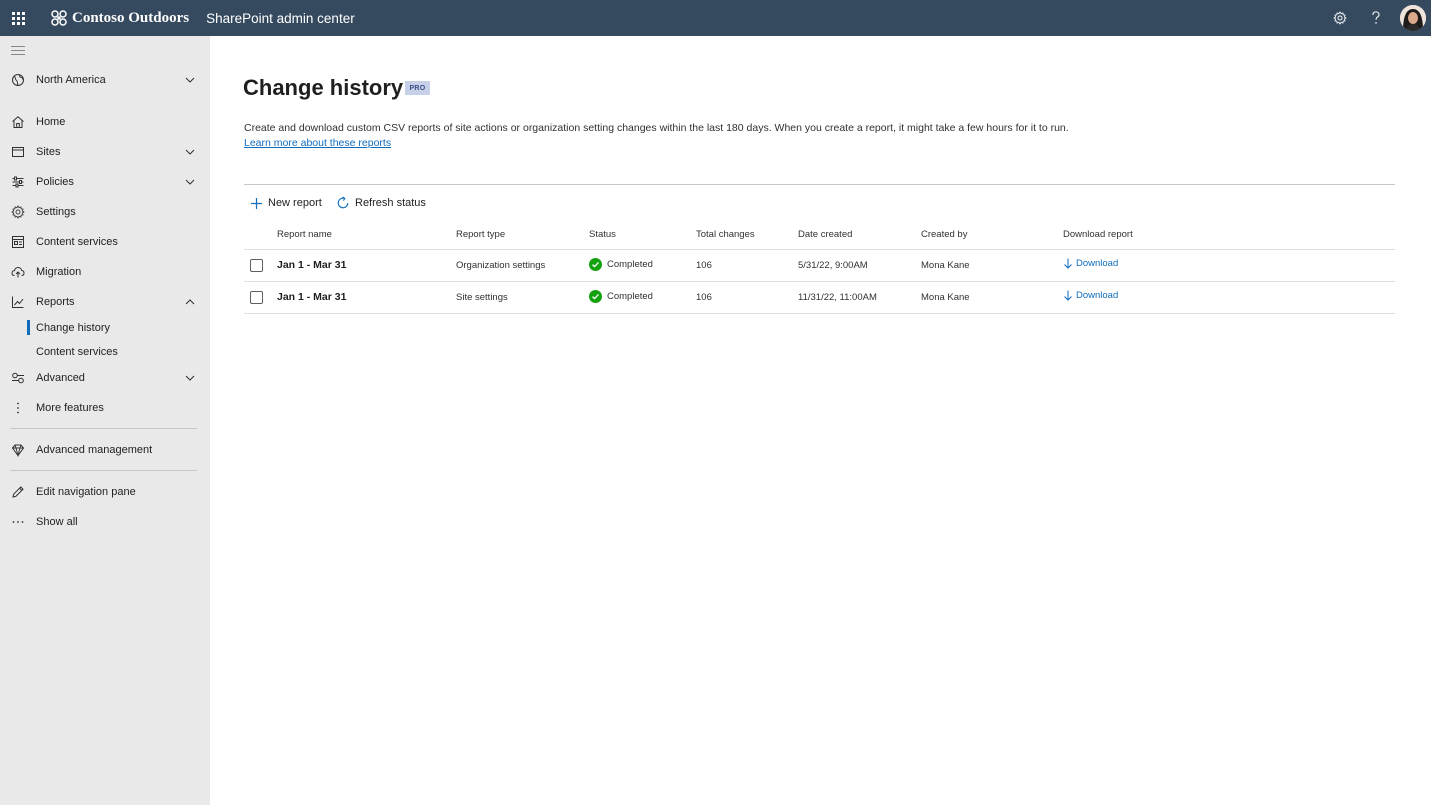 This screenshot has height=805, width=1431. Describe the element at coordinates (715, 18) in the screenshot. I see `top-bar: Contoso Outdoors SharePoint admin center` at that location.